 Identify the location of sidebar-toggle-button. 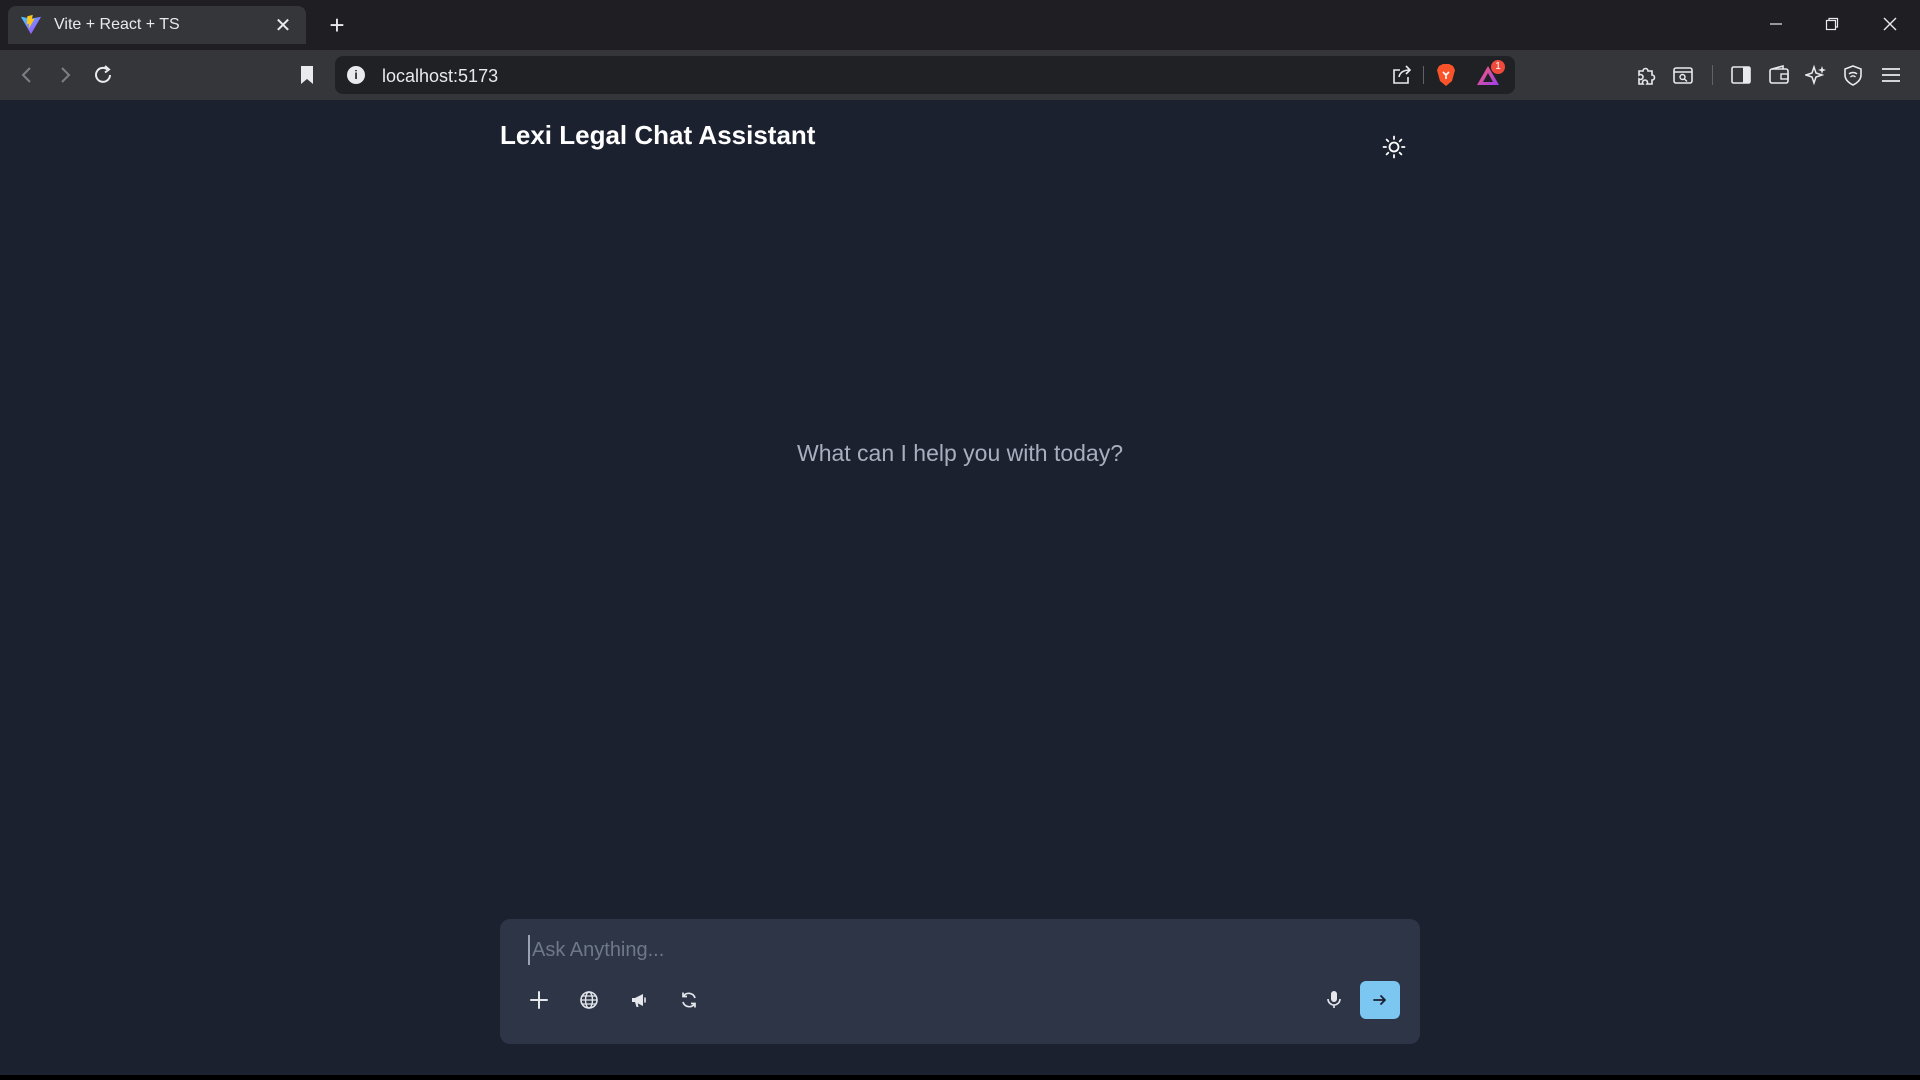
(1741, 75).